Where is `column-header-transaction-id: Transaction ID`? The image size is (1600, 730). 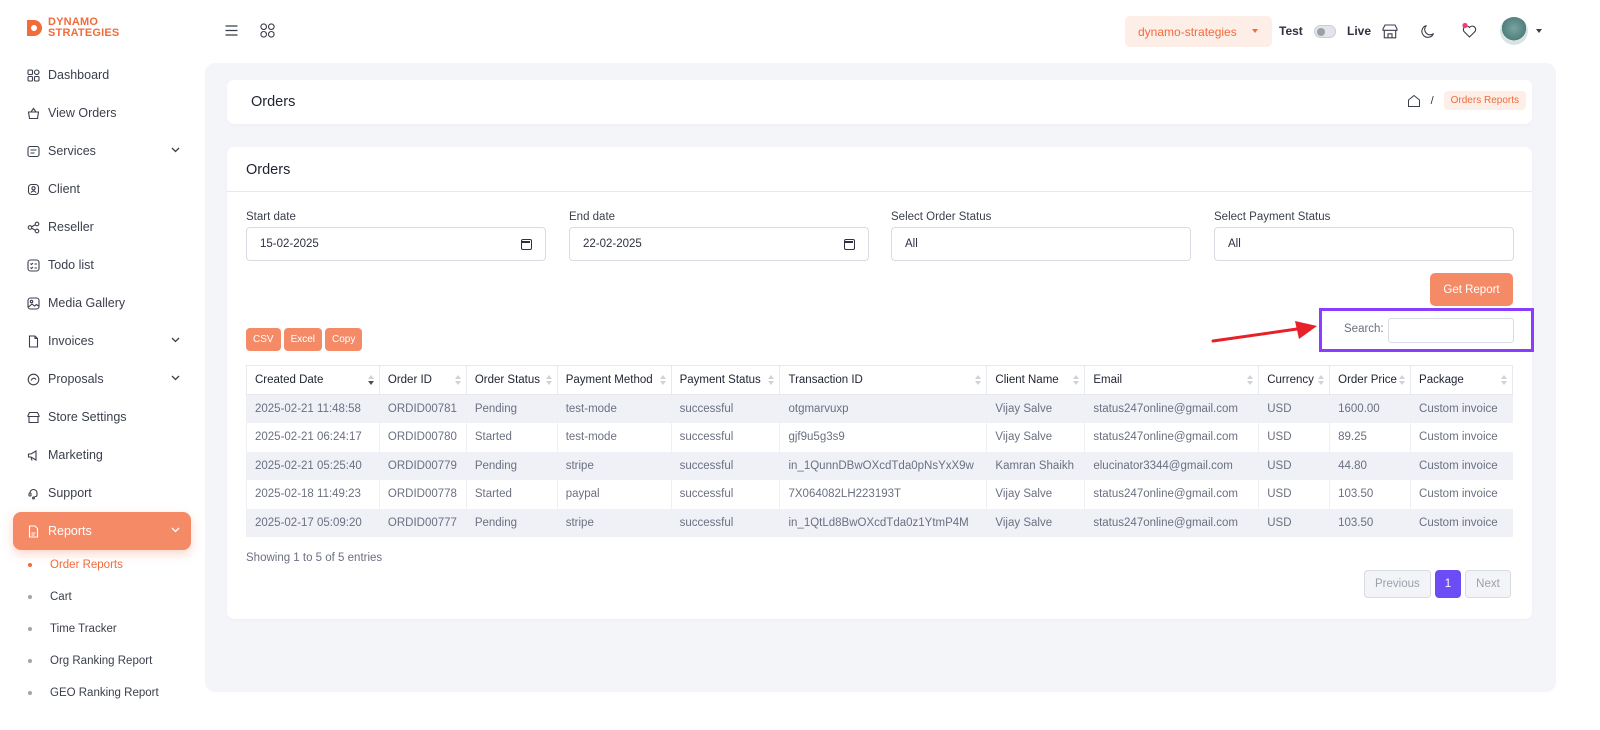 column-header-transaction-id: Transaction ID is located at coordinates (883, 380).